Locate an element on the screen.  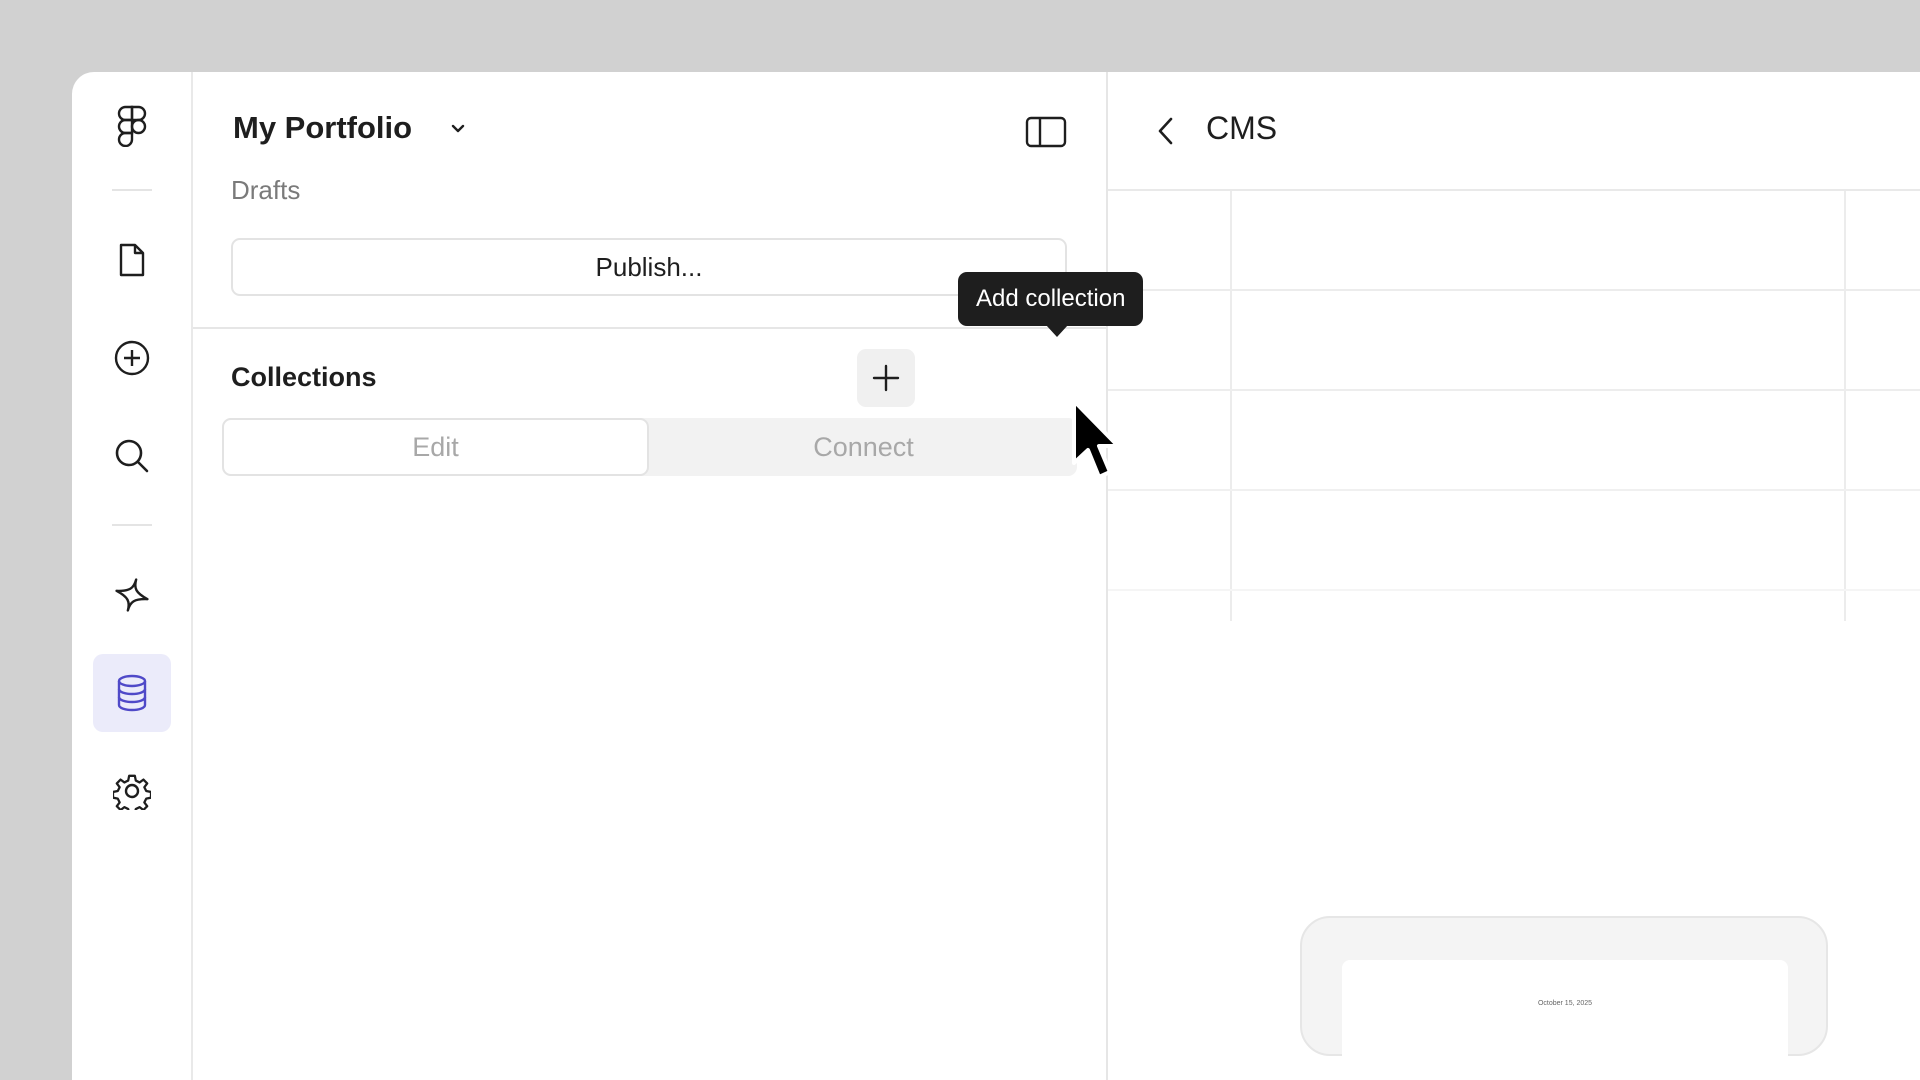
sidebar-toggle-icon is located at coordinates (1046, 132).